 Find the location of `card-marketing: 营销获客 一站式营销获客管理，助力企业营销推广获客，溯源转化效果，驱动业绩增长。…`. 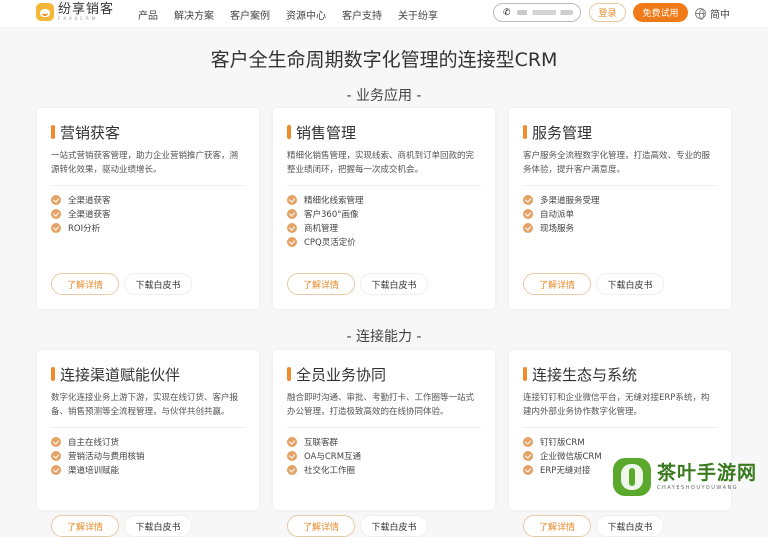

card-marketing: 营销获客 一站式营销获客管理，助力企业营销推广获客，溯源转化效果，驱动业绩增长。… is located at coordinates (148, 208).